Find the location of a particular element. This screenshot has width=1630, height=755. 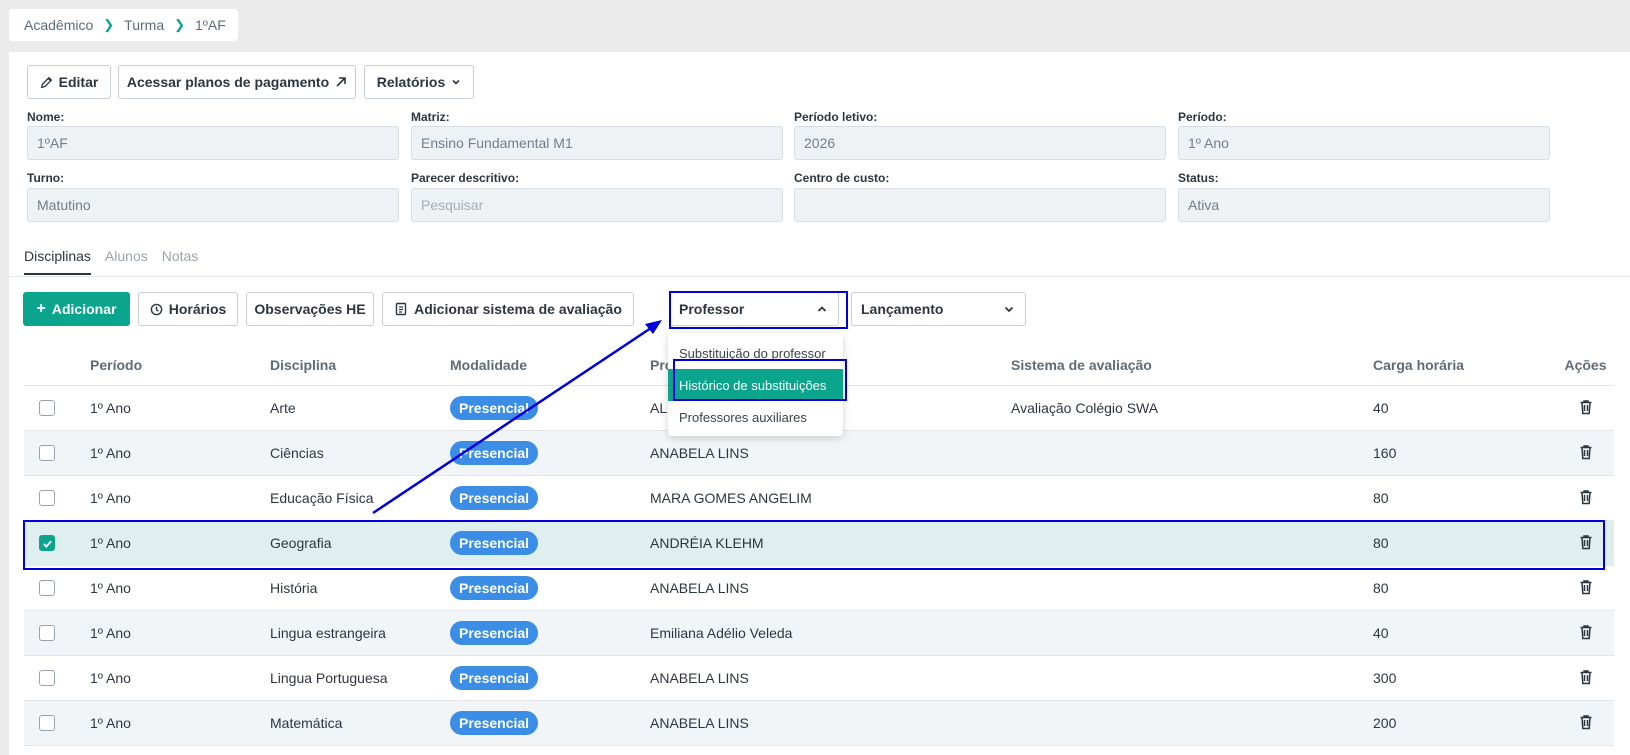

parecer-search-input: Pesquisar is located at coordinates (597, 205).